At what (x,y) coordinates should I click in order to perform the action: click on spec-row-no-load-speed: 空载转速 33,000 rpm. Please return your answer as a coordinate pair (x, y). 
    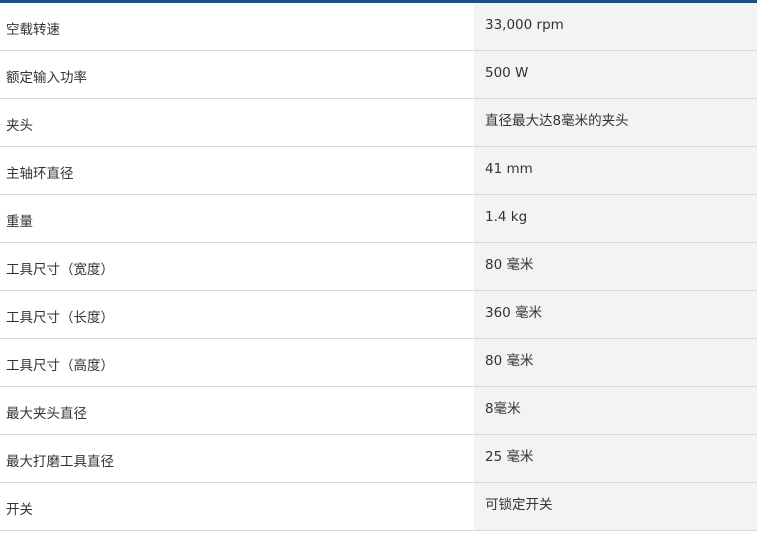
    Looking at the image, I should click on (378, 27).